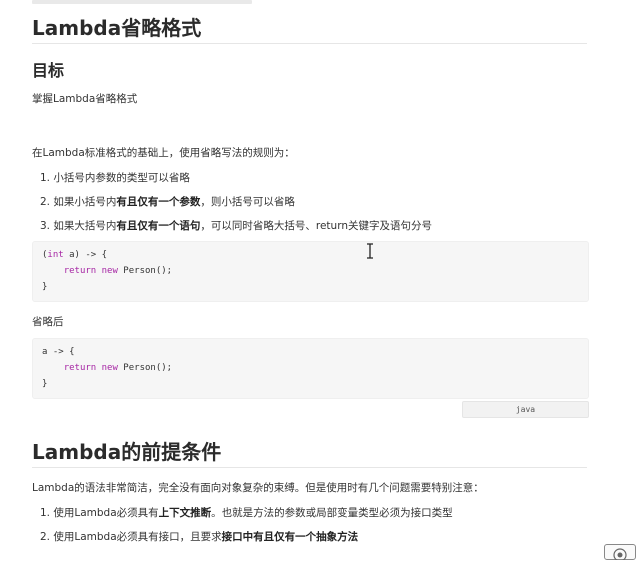 This screenshot has width=636, height=564. Describe the element at coordinates (115, 178) in the screenshot. I see `list-item: 1. 小括号内参数的类型可以省略` at that location.